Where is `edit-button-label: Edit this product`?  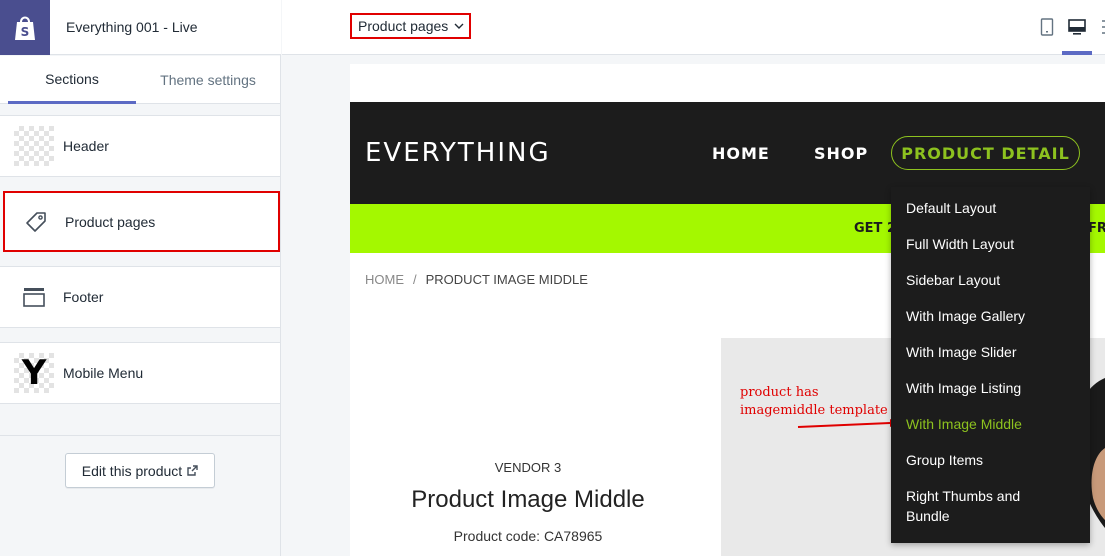 edit-button-label: Edit this product is located at coordinates (132, 470).